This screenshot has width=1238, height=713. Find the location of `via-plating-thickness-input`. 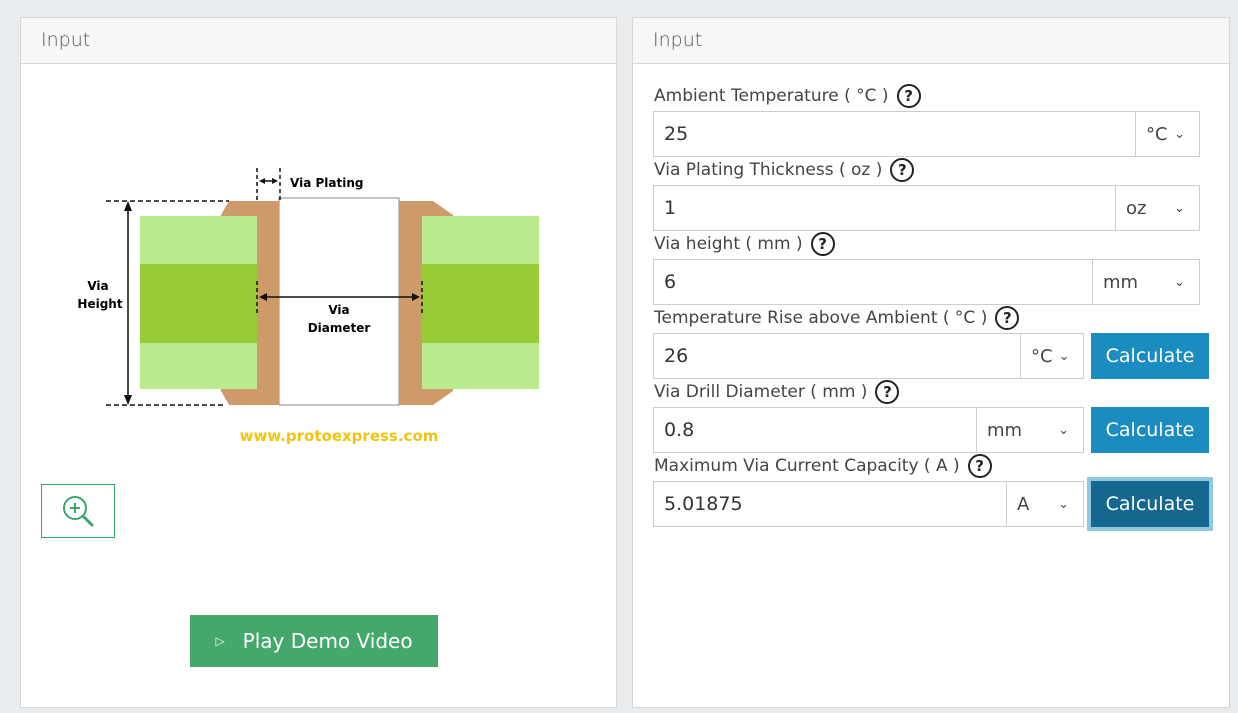

via-plating-thickness-input is located at coordinates (884, 208).